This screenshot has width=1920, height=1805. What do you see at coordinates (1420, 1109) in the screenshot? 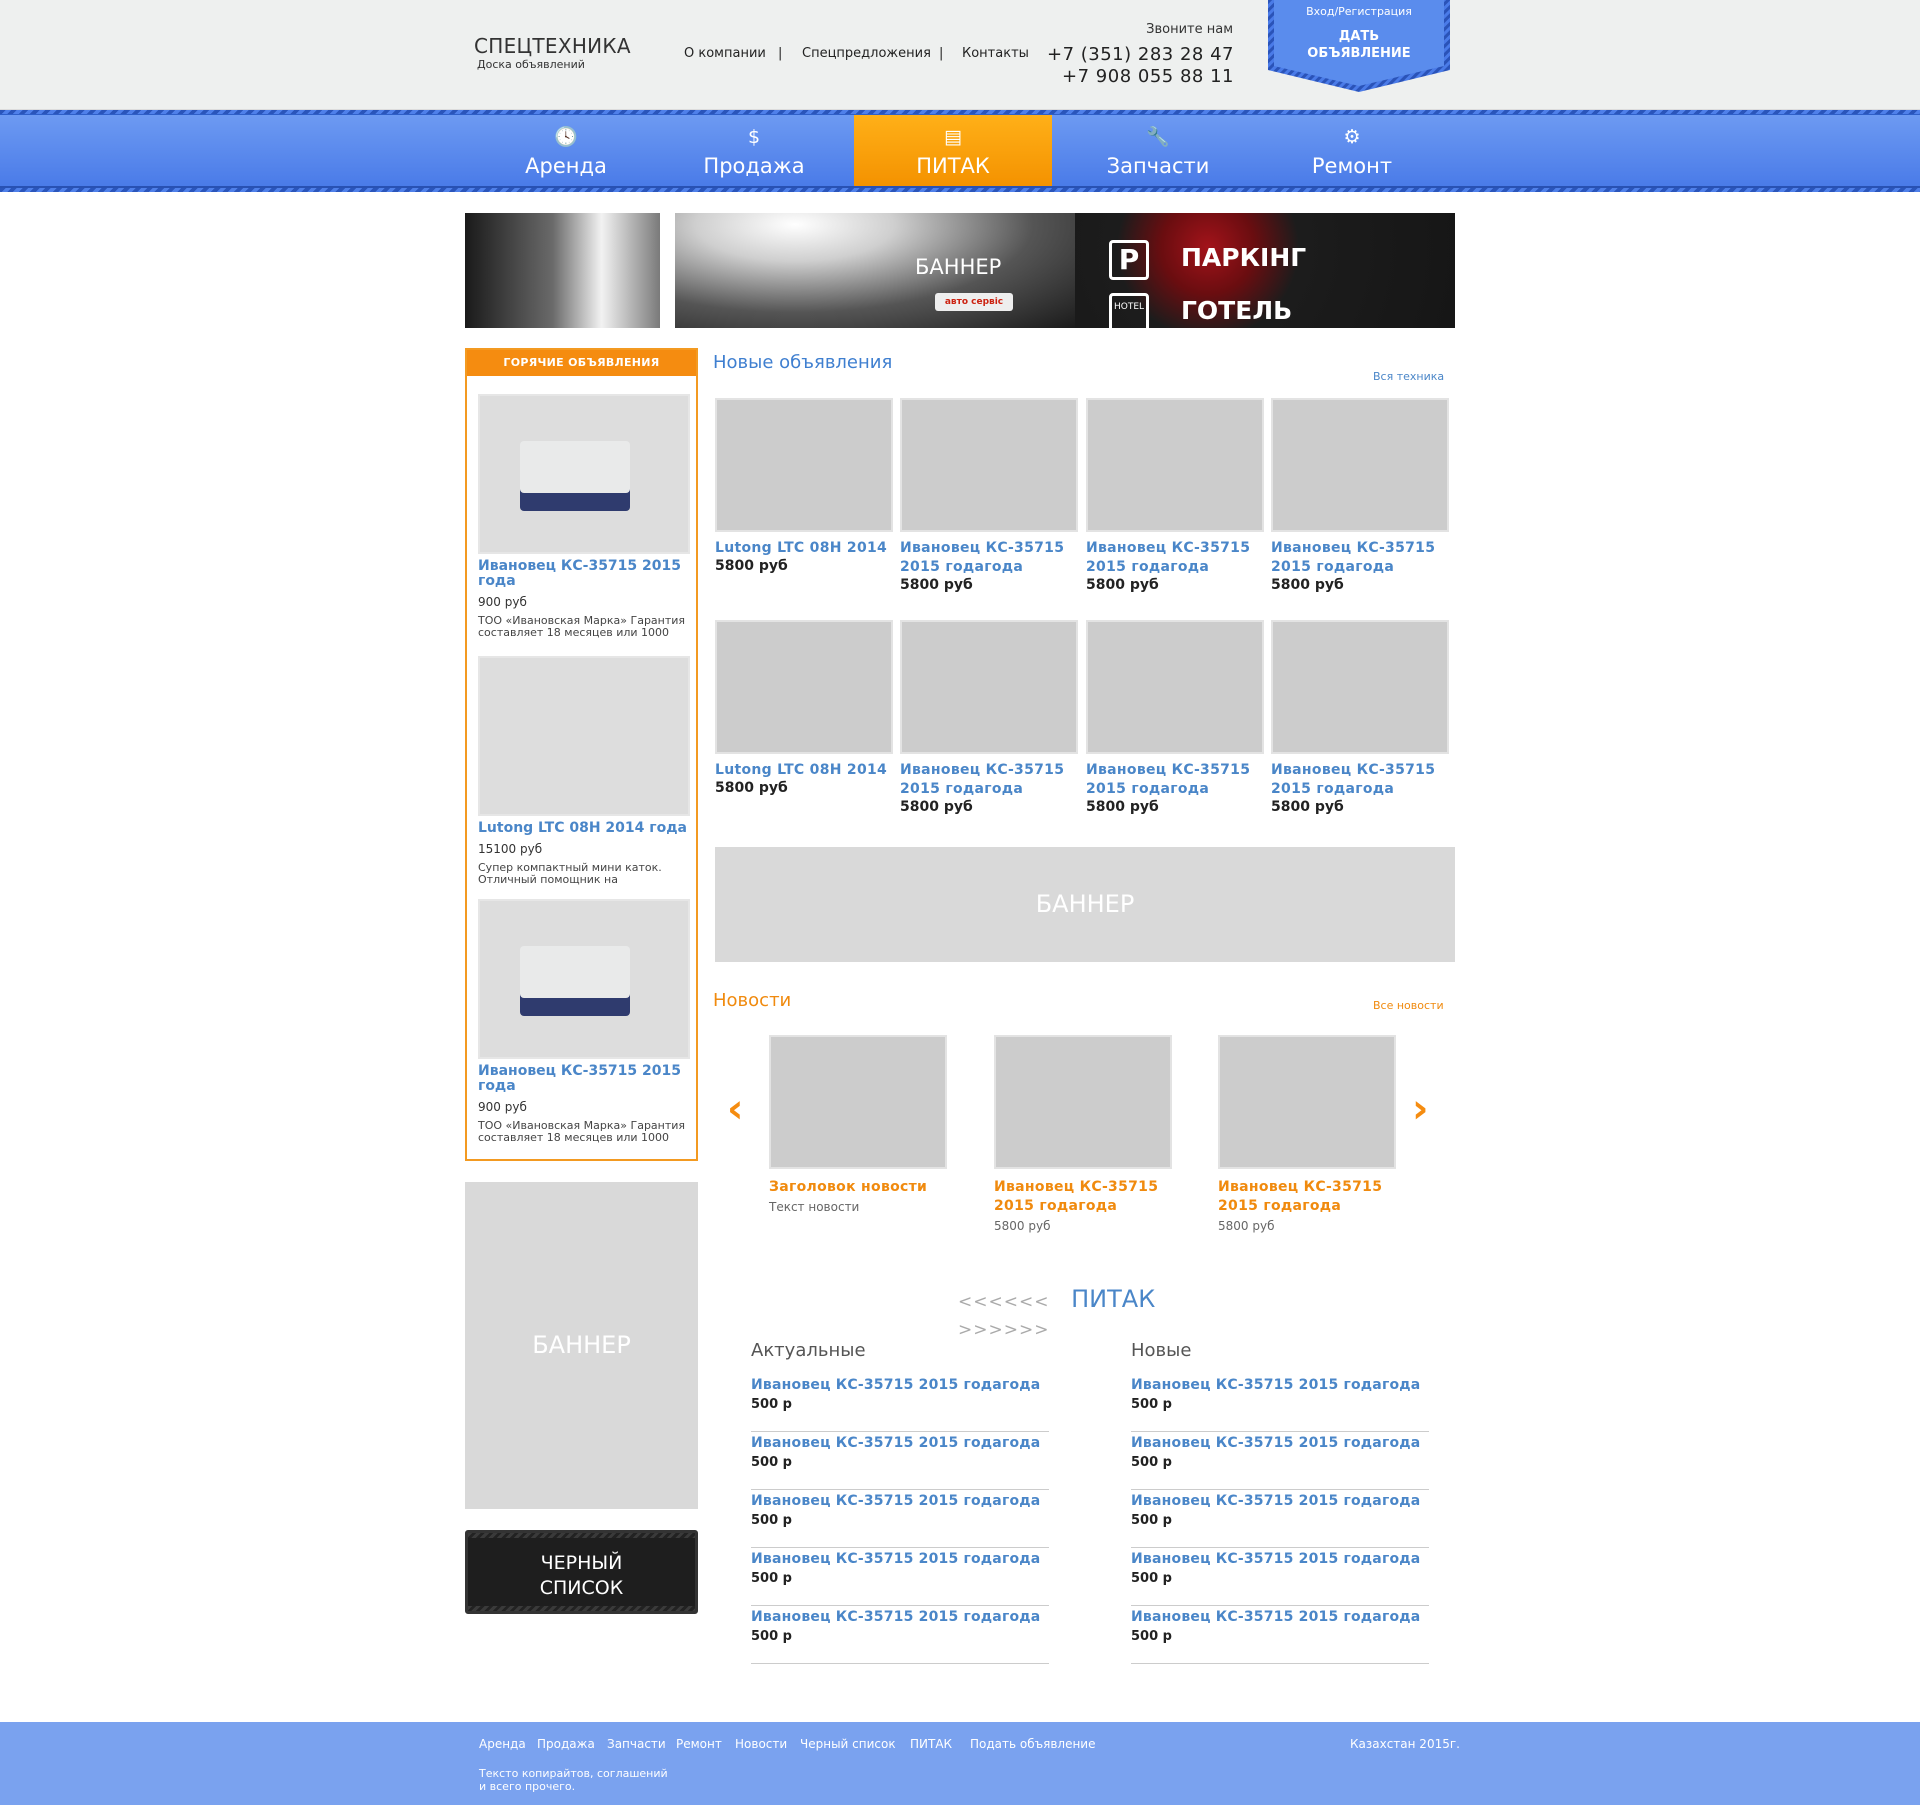
I see `chevron-right-icon: ›` at bounding box center [1420, 1109].